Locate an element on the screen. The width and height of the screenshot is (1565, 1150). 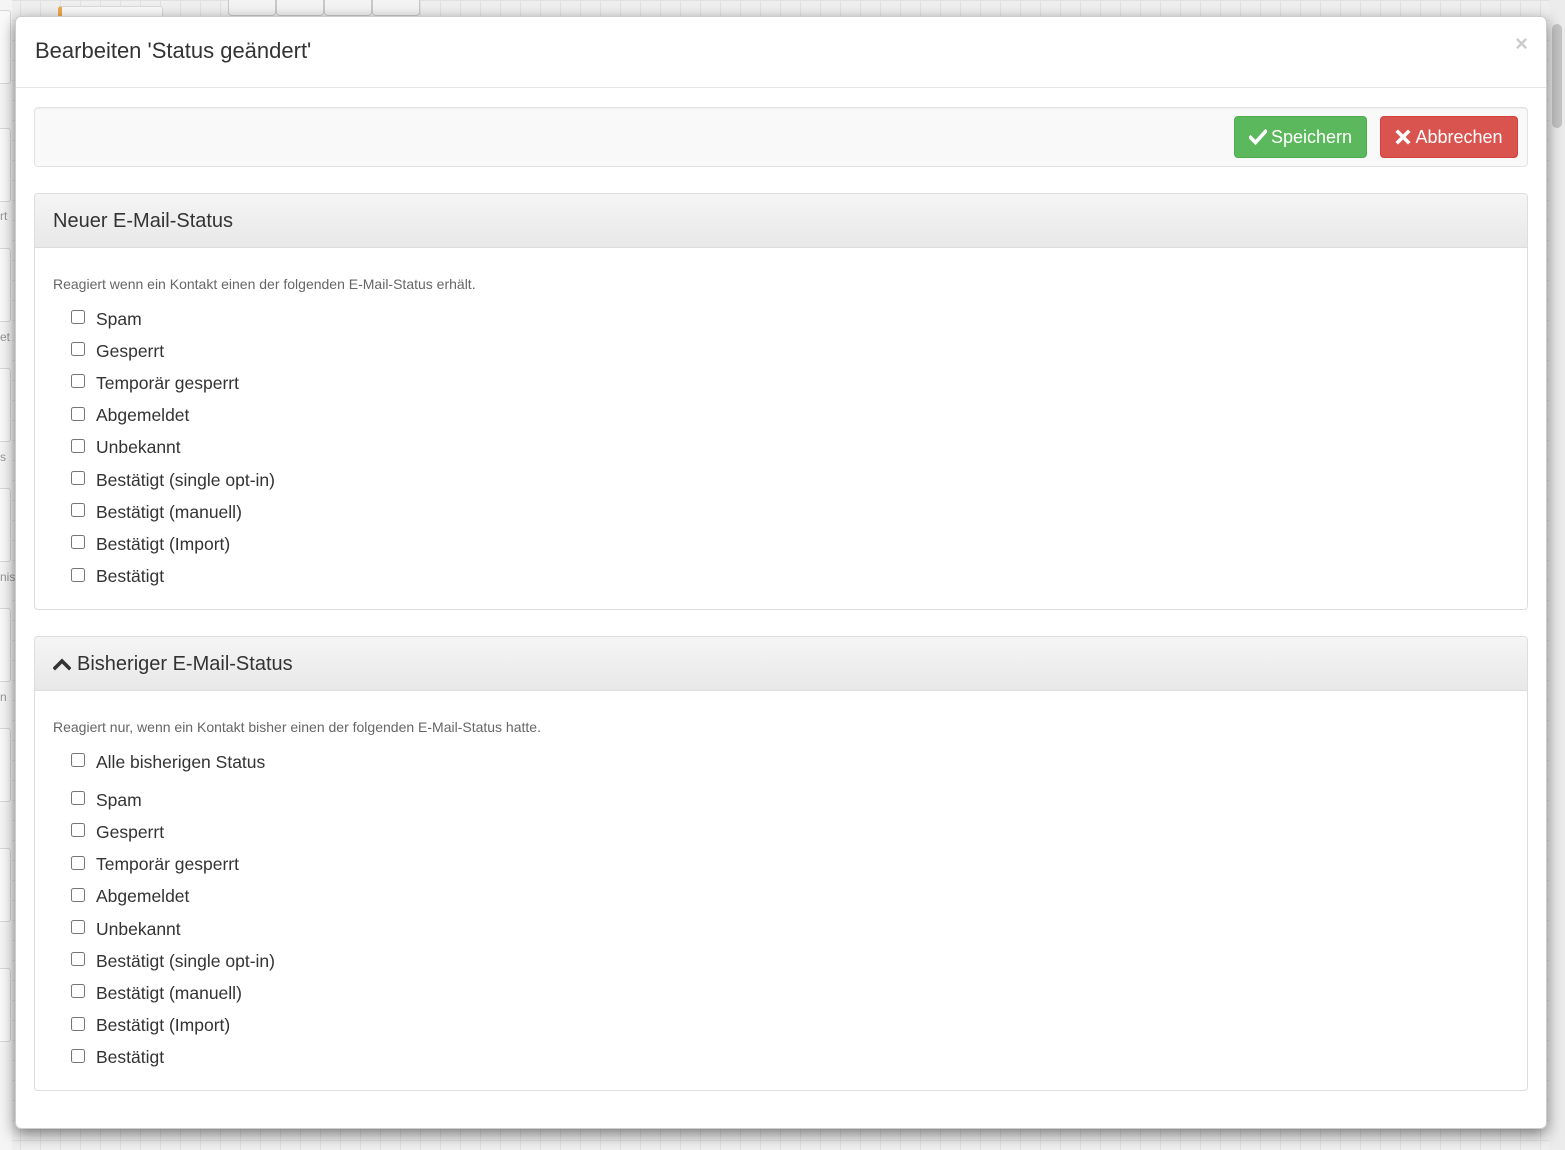
action-toolbar: Speichern Abbrechen is located at coordinates (781, 137).